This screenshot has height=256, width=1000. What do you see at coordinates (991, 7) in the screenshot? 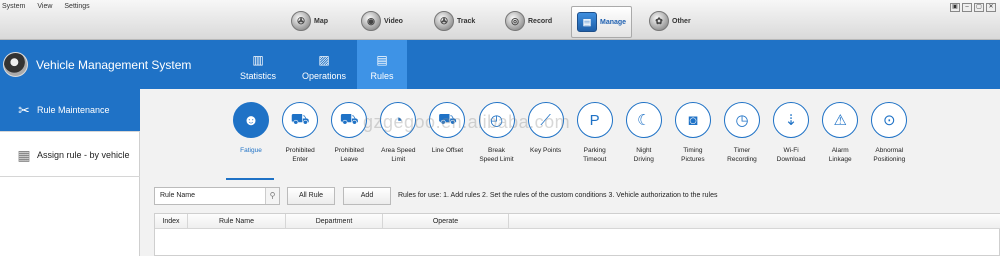
I see `close-icon: ✕` at bounding box center [991, 7].